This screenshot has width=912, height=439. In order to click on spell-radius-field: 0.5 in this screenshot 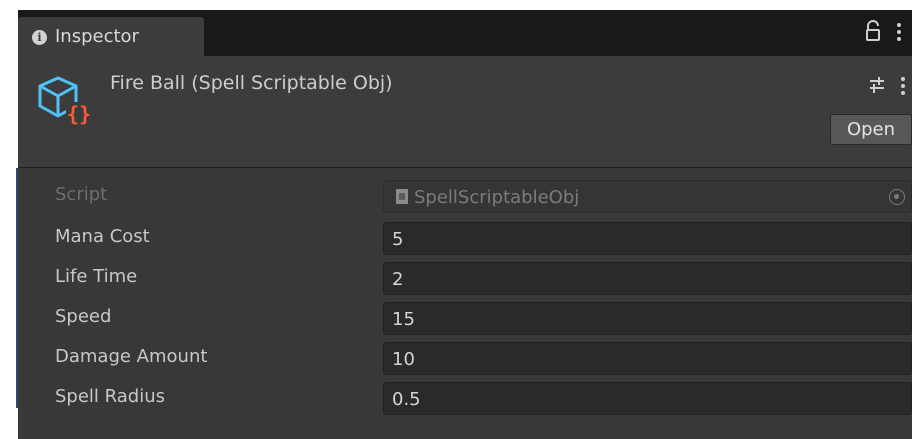, I will do `click(647, 398)`.